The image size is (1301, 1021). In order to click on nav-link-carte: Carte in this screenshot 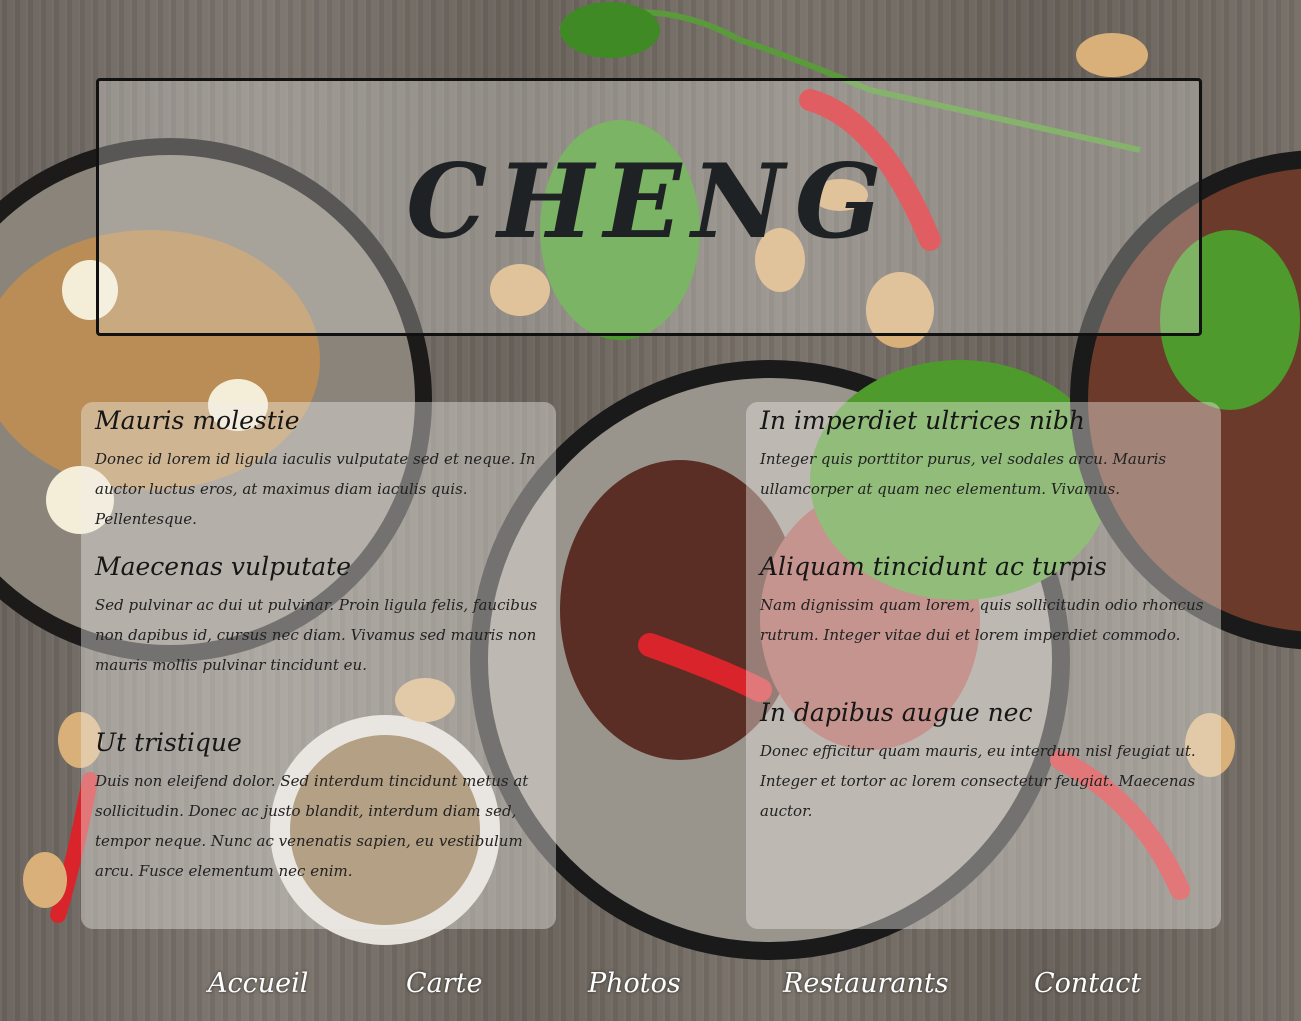, I will do `click(444, 984)`.